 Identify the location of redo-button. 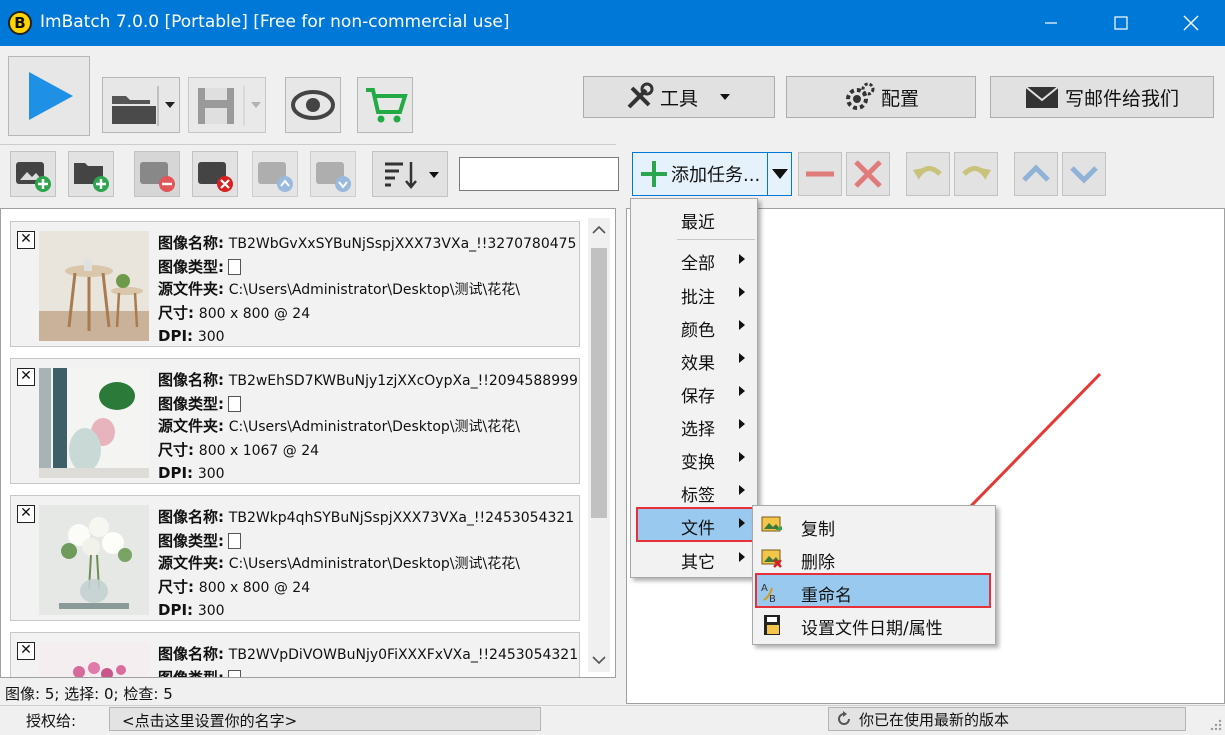
(976, 174).